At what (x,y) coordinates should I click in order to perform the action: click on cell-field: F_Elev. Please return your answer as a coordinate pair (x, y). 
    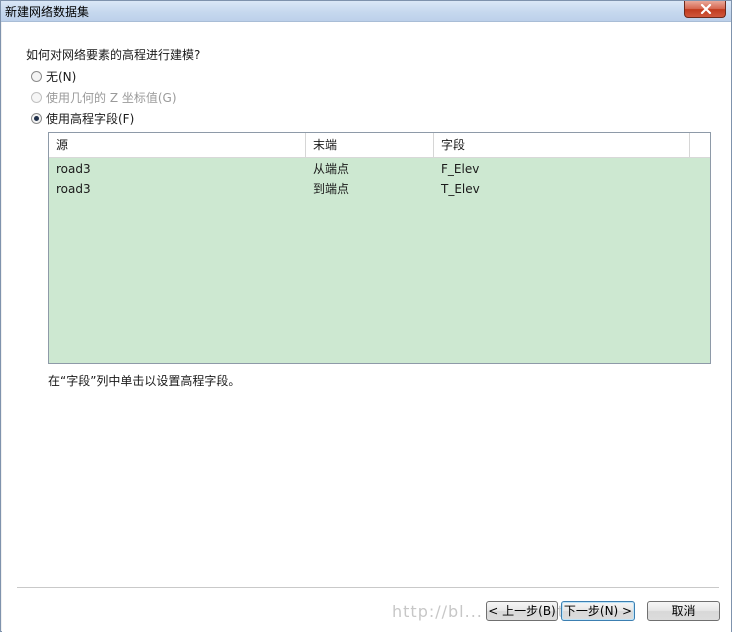
    Looking at the image, I should click on (456, 169).